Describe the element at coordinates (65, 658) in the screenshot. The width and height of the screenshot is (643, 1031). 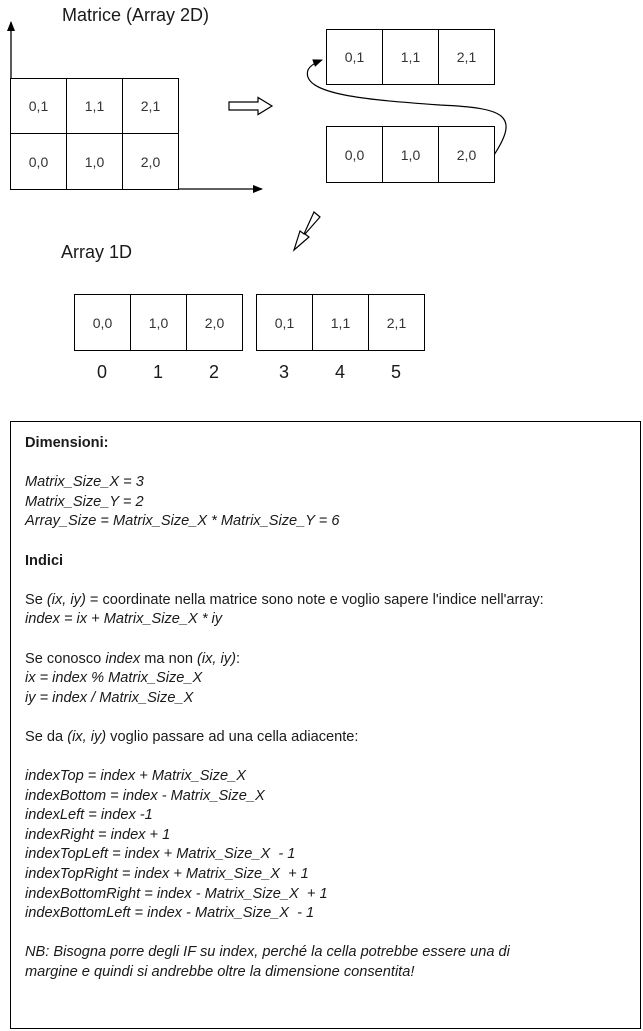
I see `text-fragment: Se conosco` at that location.